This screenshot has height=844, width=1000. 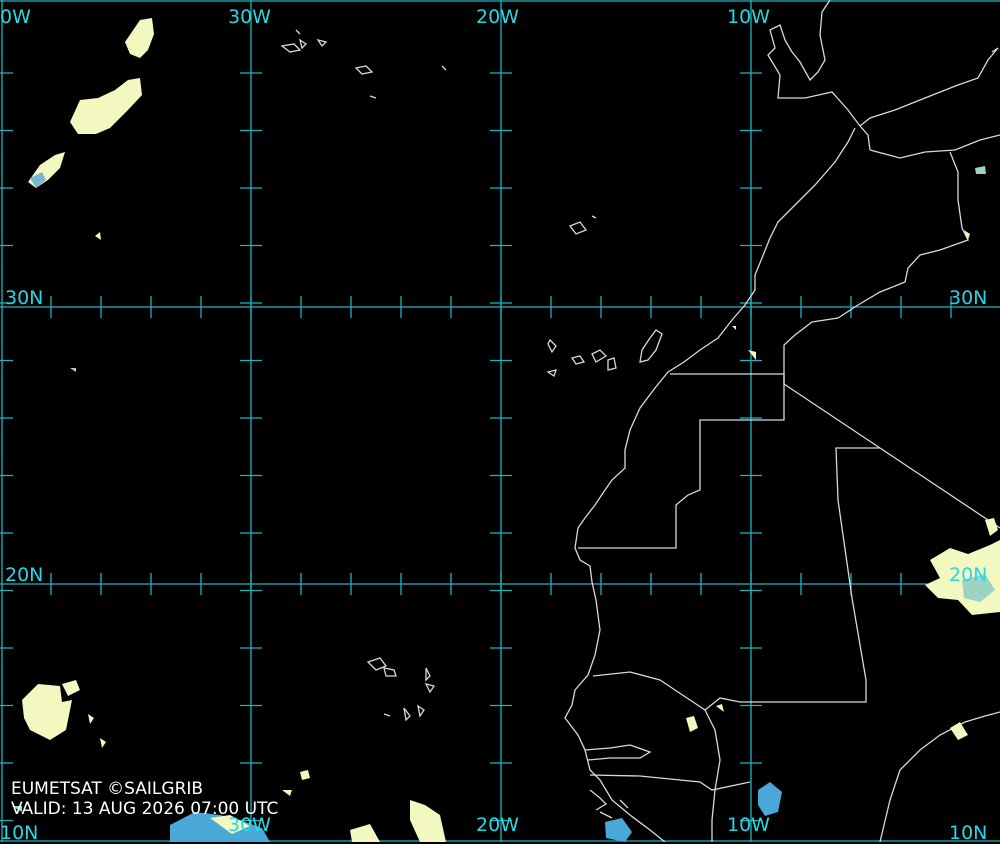 I want to click on lat-label-left-0: 30N, so click(x=24, y=298).